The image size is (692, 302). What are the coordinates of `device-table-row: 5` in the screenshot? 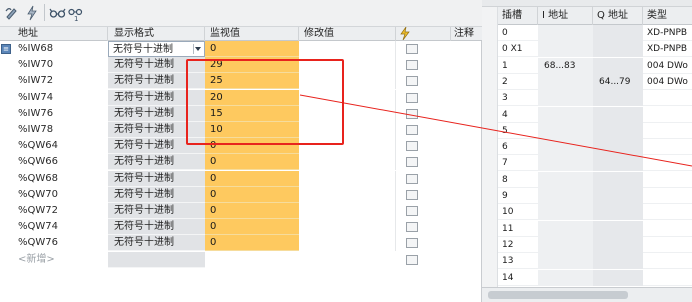 It's located at (595, 130).